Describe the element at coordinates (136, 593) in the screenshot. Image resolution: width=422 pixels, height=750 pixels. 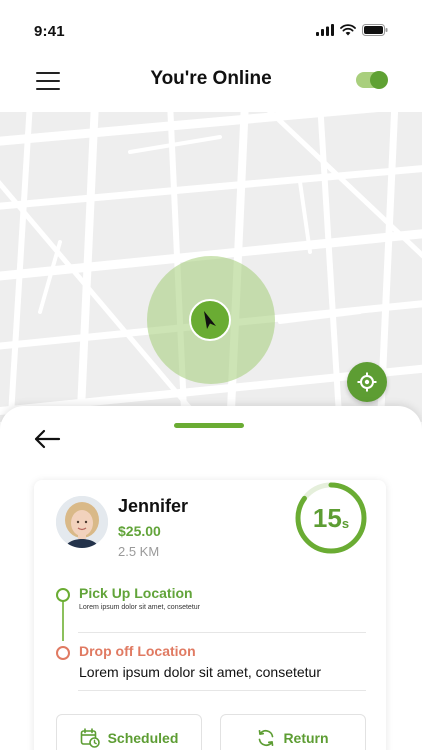
I see `pickup-title: Pick Up Location` at that location.